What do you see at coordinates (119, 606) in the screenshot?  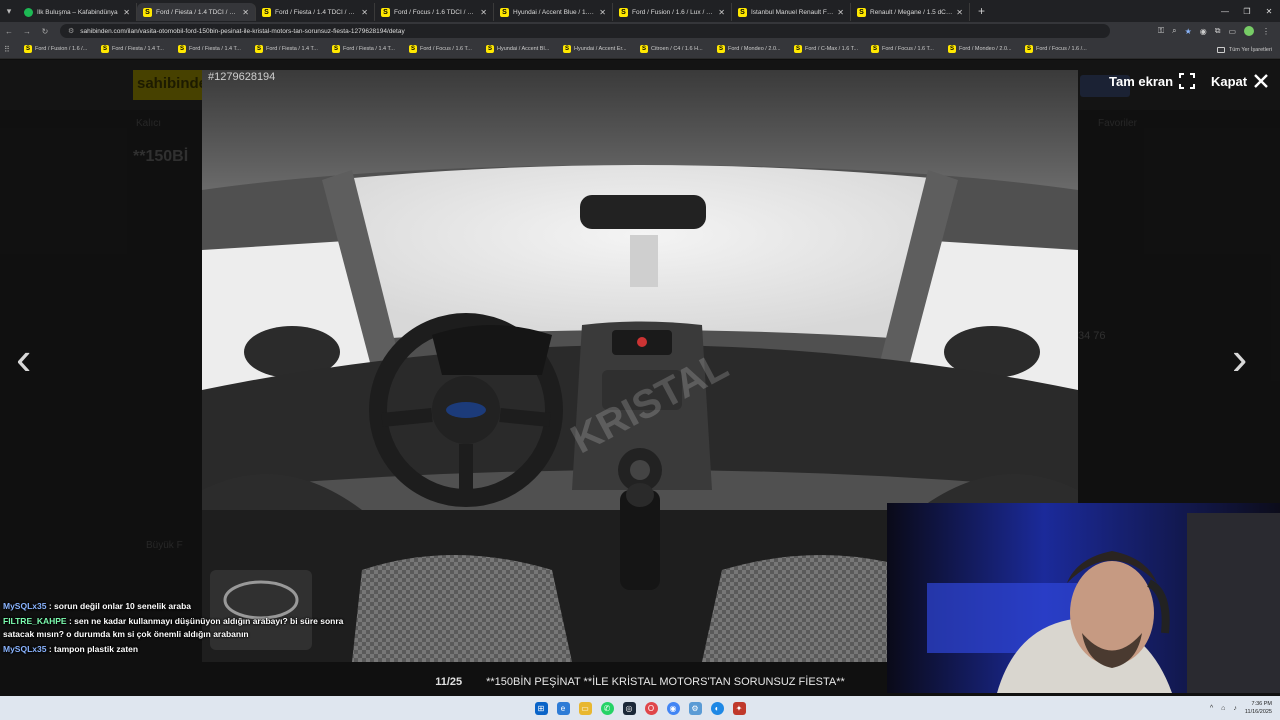 I see `chat-text: : sorun değil onlar 10 senelik araba` at bounding box center [119, 606].